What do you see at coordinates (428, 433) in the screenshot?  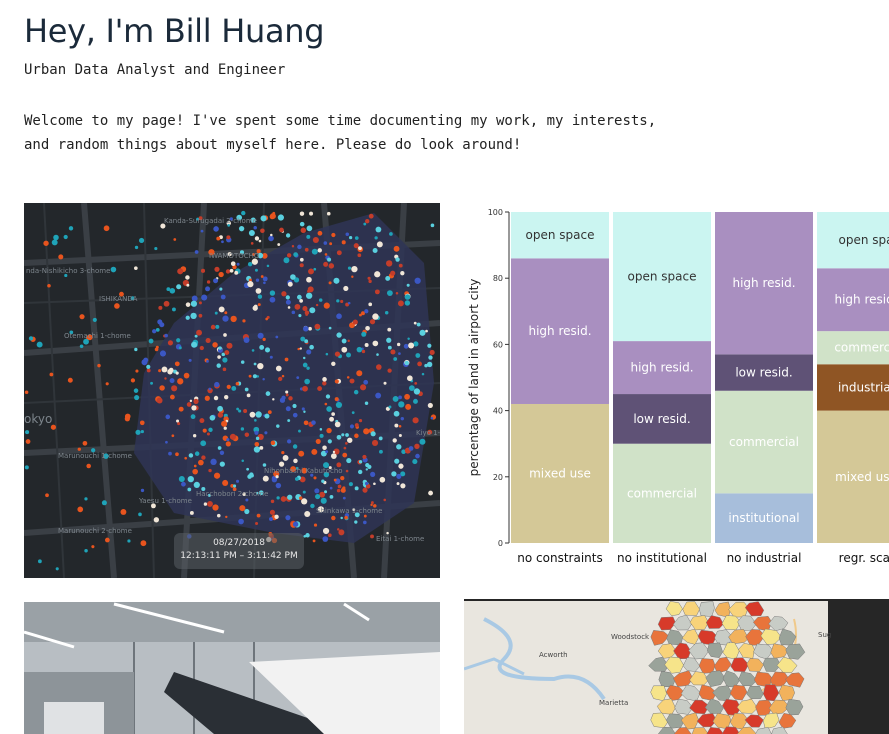 I see `map1-place-label: Kiyo 1-chome` at bounding box center [428, 433].